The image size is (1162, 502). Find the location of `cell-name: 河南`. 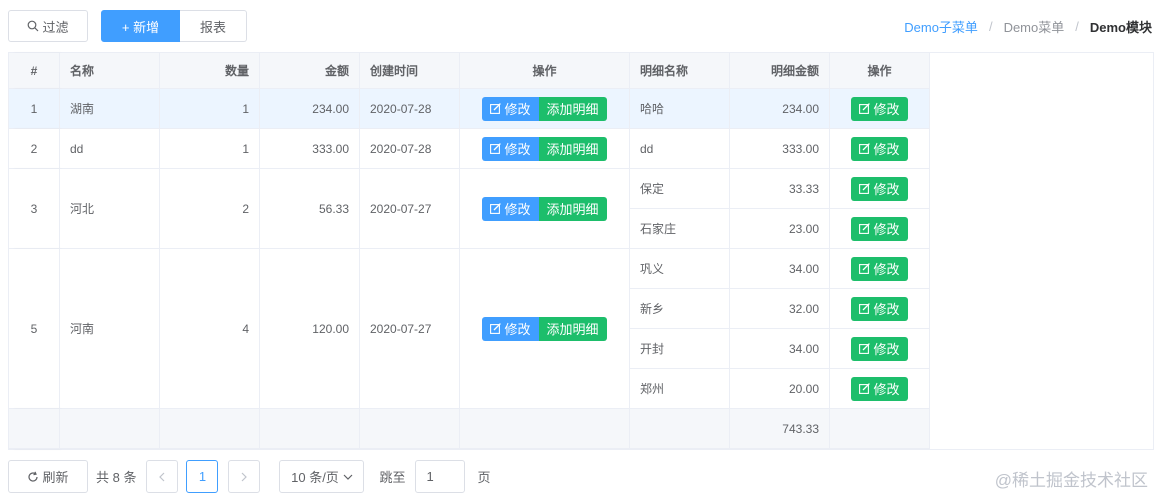

cell-name: 河南 is located at coordinates (110, 329).